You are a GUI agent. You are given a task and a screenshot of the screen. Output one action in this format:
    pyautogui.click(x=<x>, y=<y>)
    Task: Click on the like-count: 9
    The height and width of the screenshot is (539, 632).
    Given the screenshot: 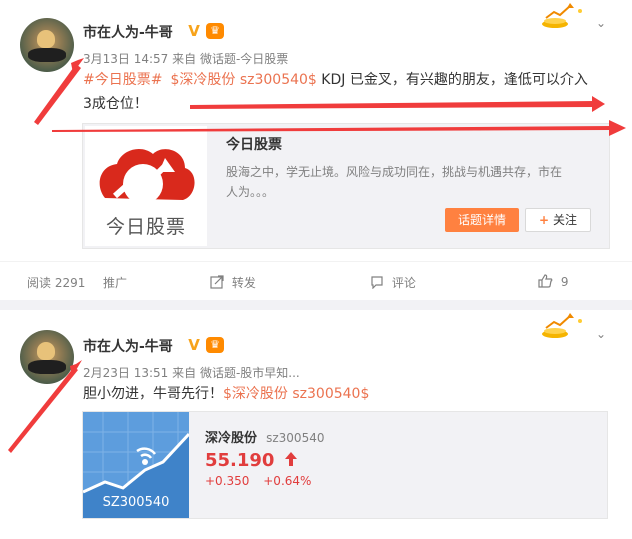 What is the action you would take?
    pyautogui.click(x=564, y=282)
    